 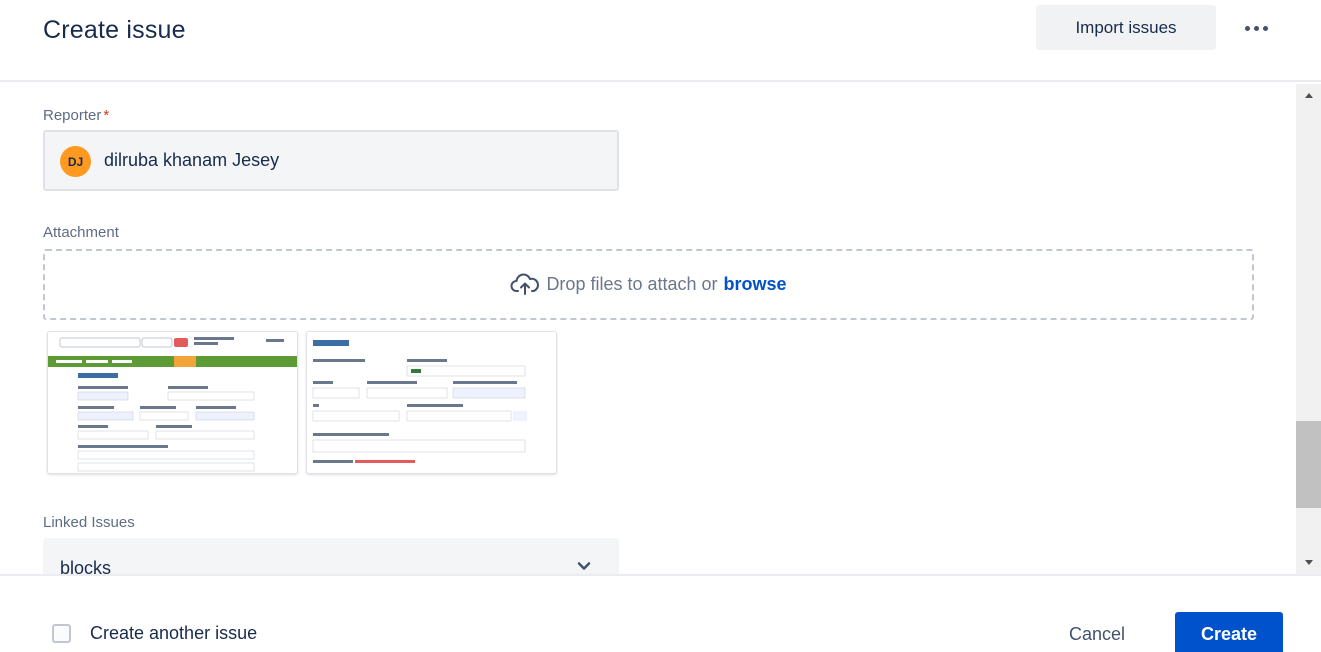 I want to click on triangle-down-icon, so click(x=1308, y=562).